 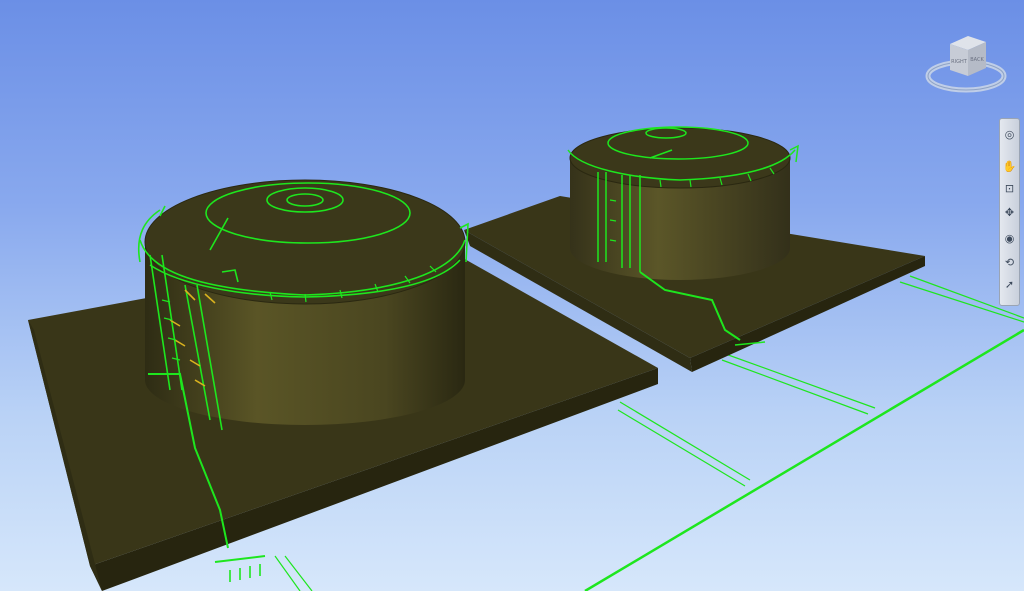 I want to click on steering-wheel-icon: ◎, so click(x=1009, y=134).